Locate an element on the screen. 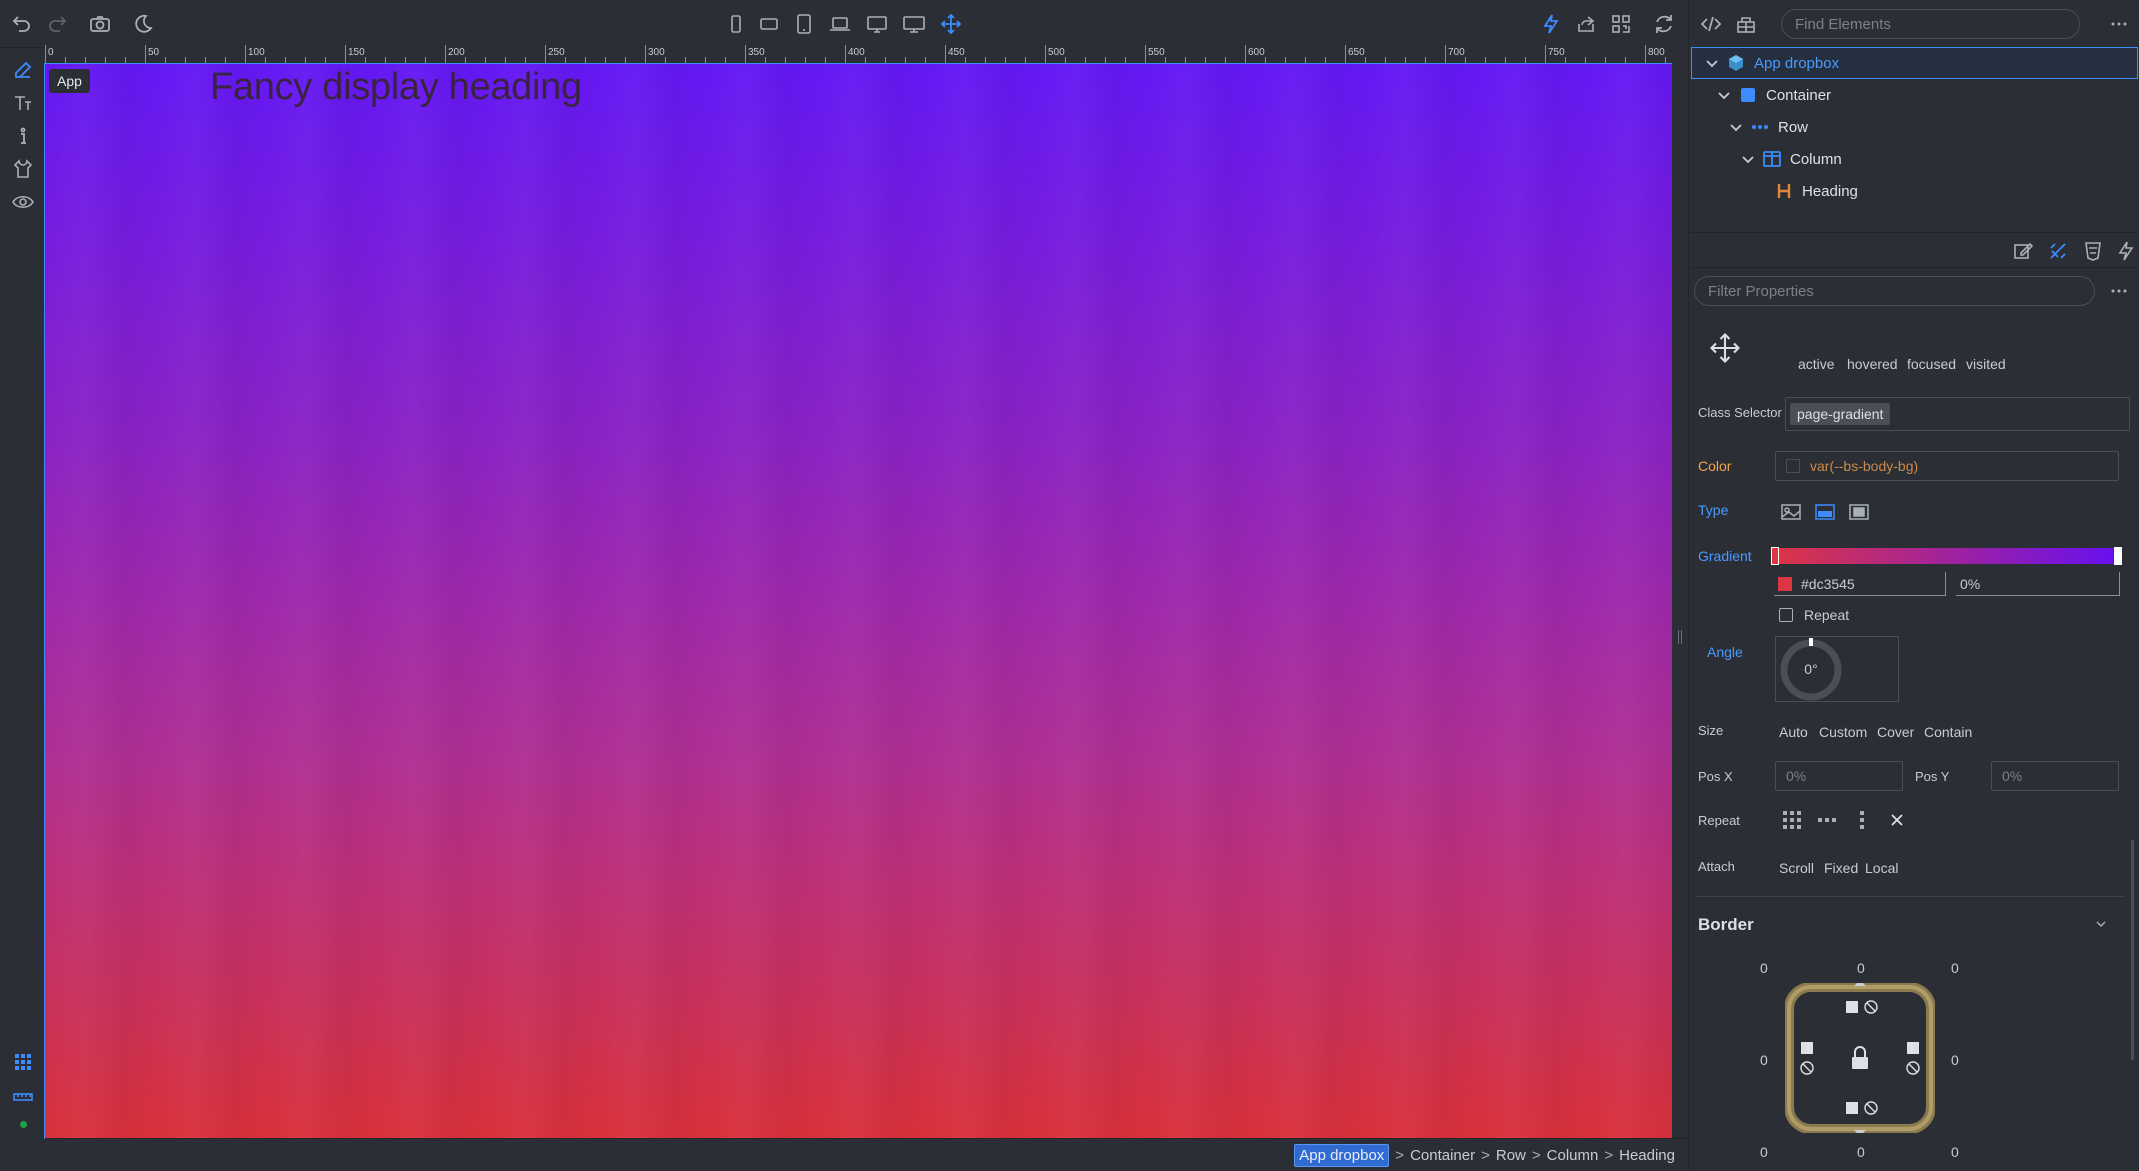 This screenshot has width=2139, height=1171. pos-x-label: Pos X is located at coordinates (1715, 776).